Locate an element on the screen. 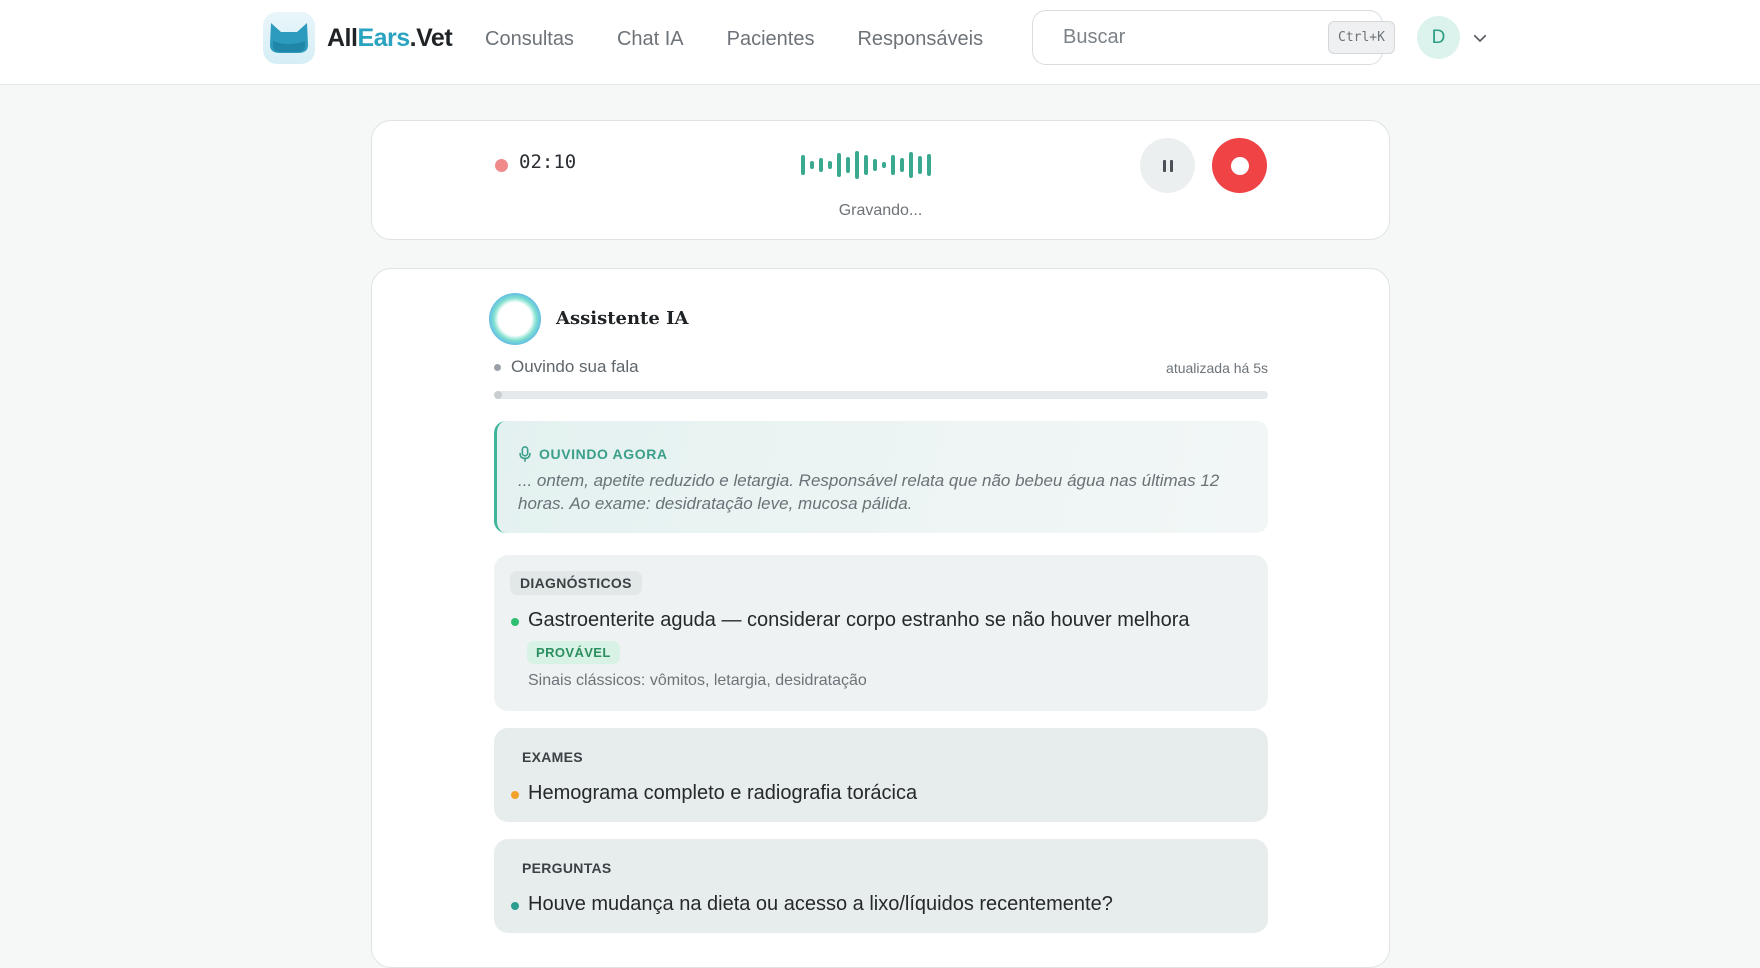  recording-timer: 02:10 is located at coordinates (548, 162).